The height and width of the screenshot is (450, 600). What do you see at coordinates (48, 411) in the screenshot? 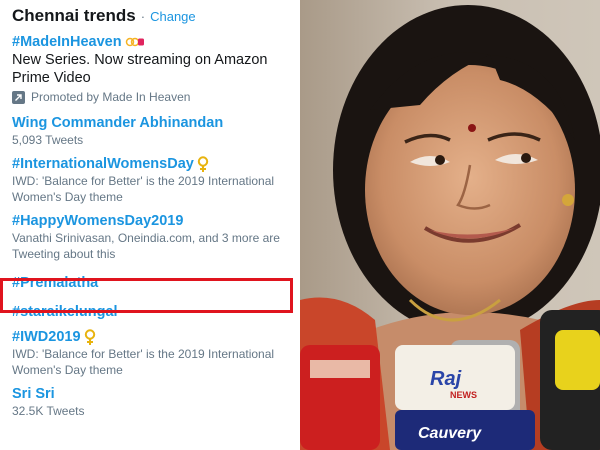
I see `tweet-count: 32.5K Tweets` at bounding box center [48, 411].